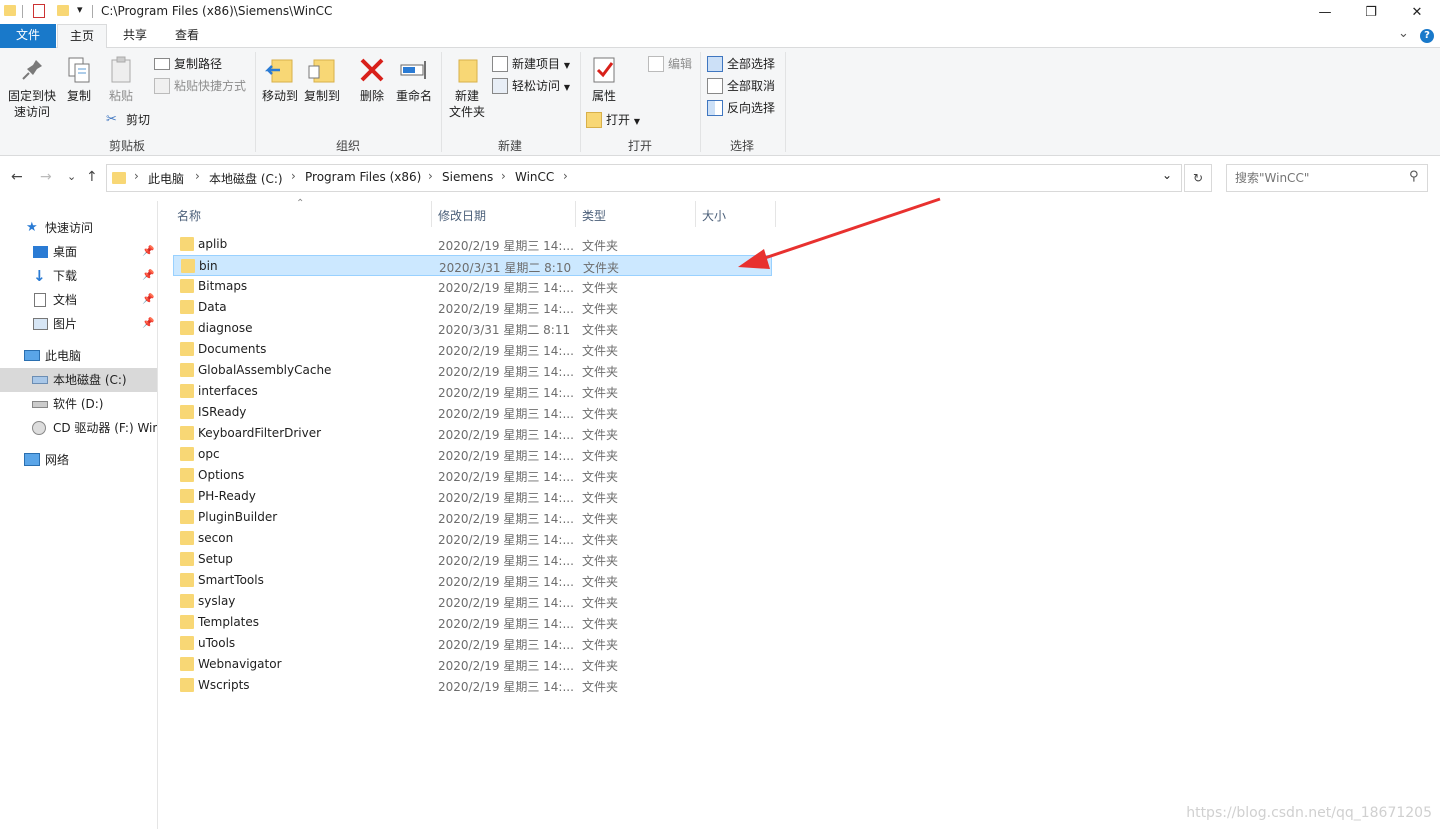 Image resolution: width=1440 pixels, height=829 pixels. I want to click on picture-icon, so click(40, 324).